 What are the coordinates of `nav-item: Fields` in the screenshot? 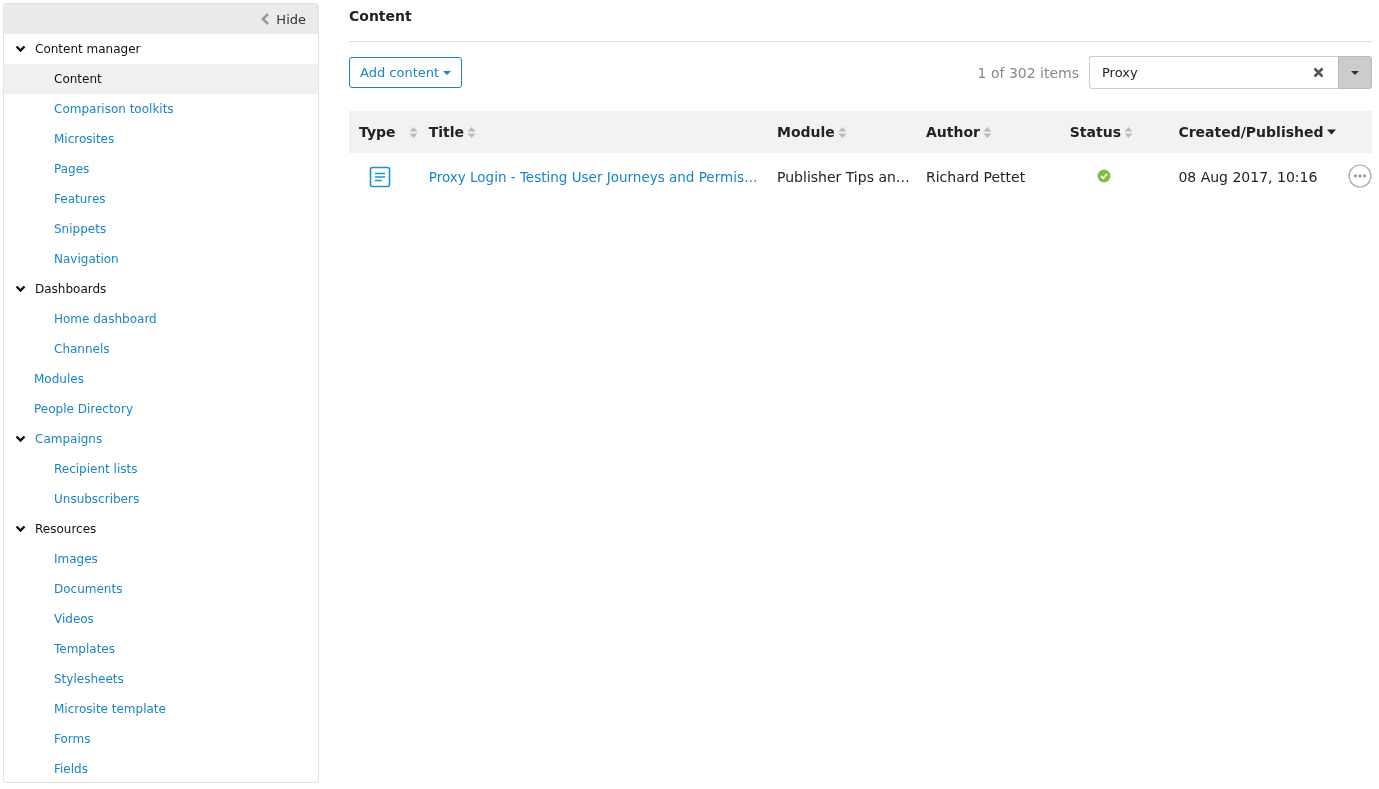 It's located at (161, 769).